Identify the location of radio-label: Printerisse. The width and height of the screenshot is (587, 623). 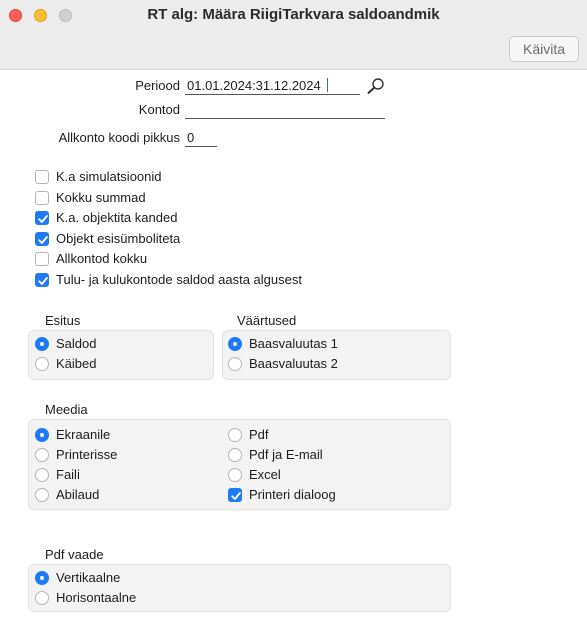
(87, 454).